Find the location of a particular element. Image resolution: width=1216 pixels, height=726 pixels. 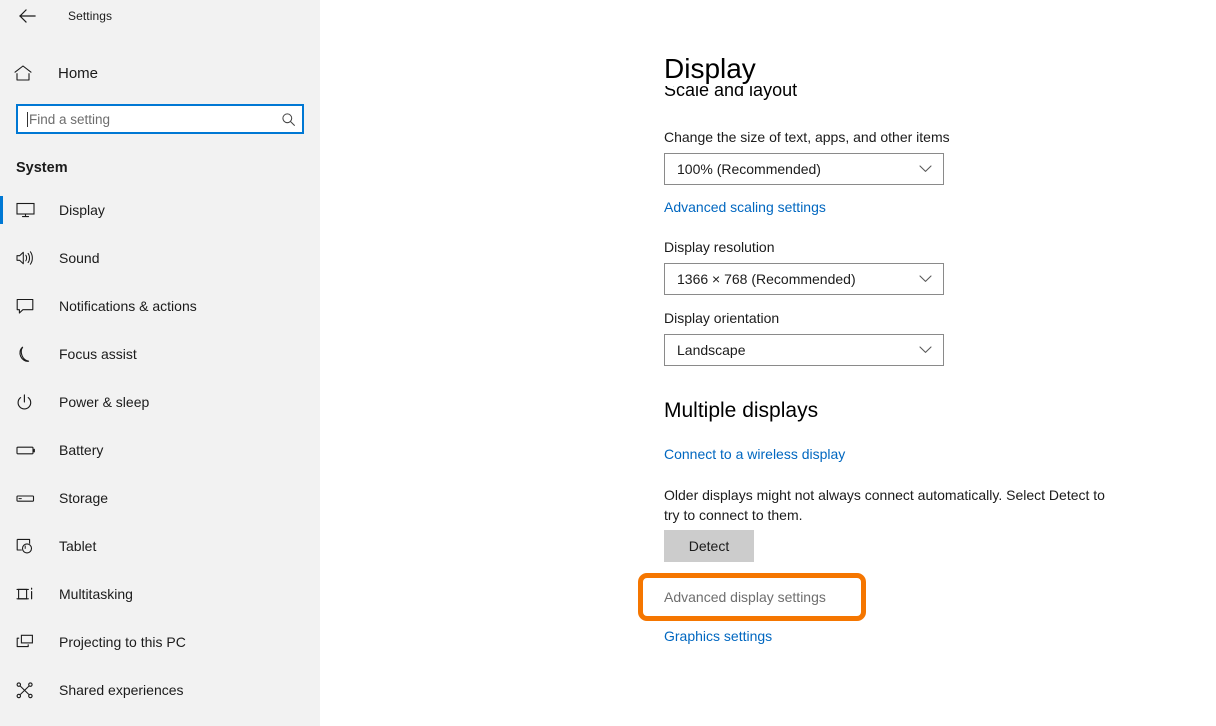

sidebar-item-home: Home is located at coordinates (160, 73).